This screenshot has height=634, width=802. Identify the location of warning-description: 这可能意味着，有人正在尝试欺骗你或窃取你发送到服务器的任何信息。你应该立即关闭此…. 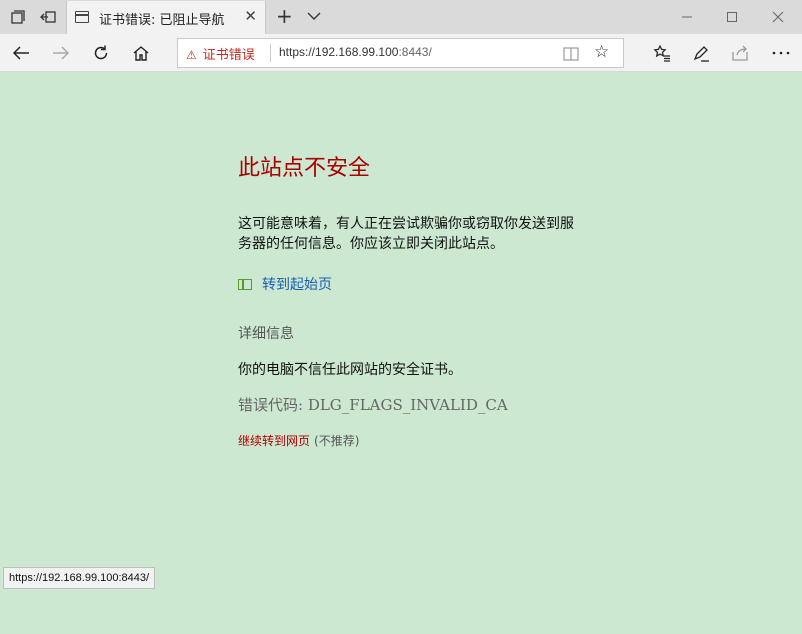
(406, 234).